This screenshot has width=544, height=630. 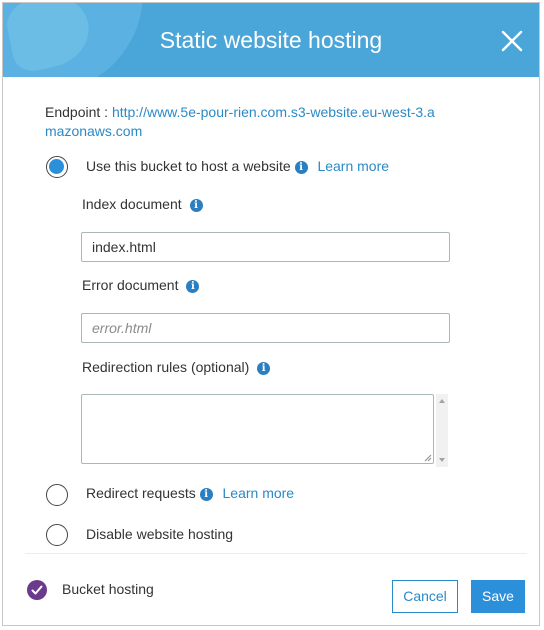 What do you see at coordinates (512, 41) in the screenshot?
I see `close-icon` at bounding box center [512, 41].